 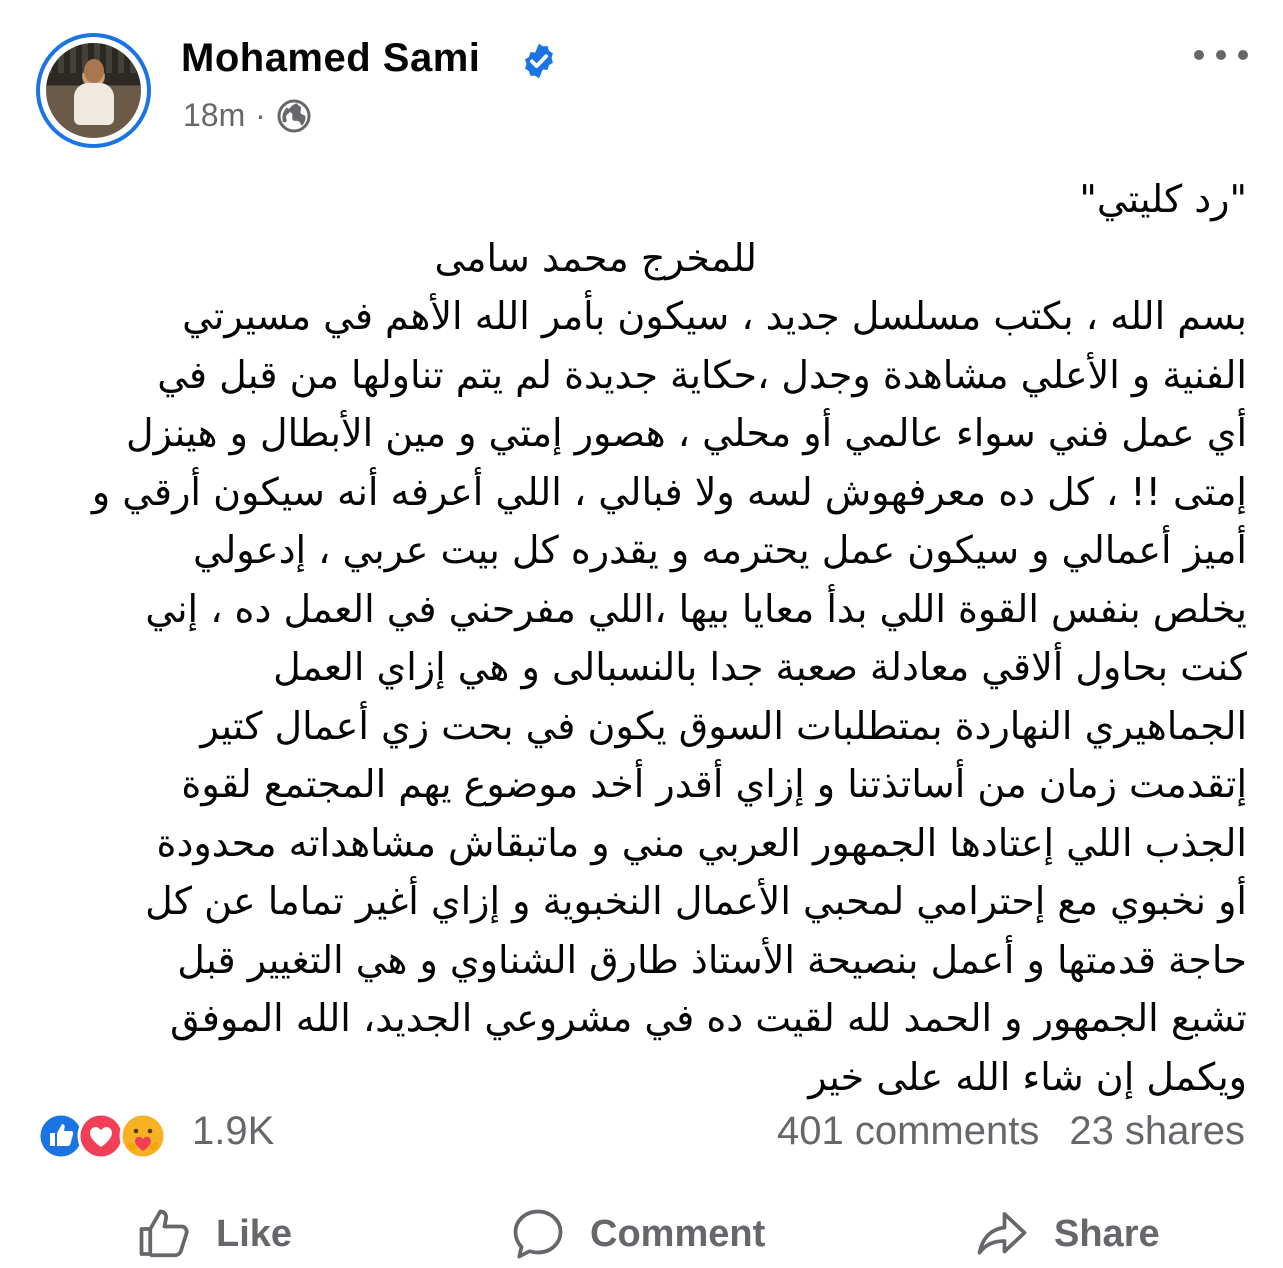 What do you see at coordinates (1157, 1131) in the screenshot?
I see `shares-count: 23 shares` at bounding box center [1157, 1131].